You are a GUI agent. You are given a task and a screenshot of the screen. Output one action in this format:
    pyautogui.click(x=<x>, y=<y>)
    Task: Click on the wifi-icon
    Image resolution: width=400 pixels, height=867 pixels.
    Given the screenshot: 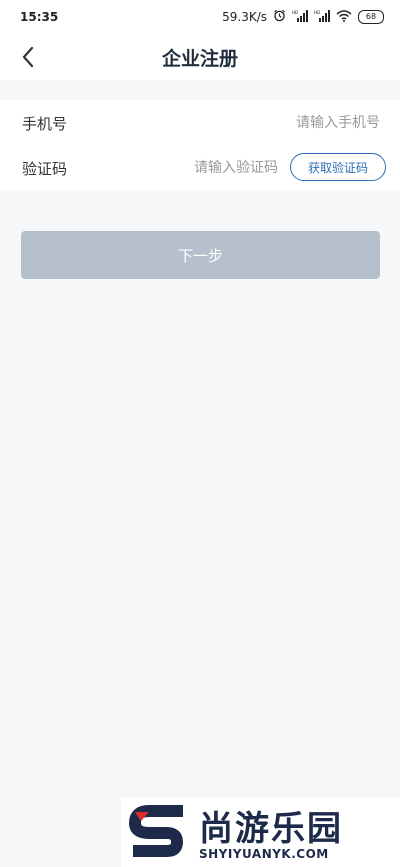 What is the action you would take?
    pyautogui.click(x=344, y=17)
    